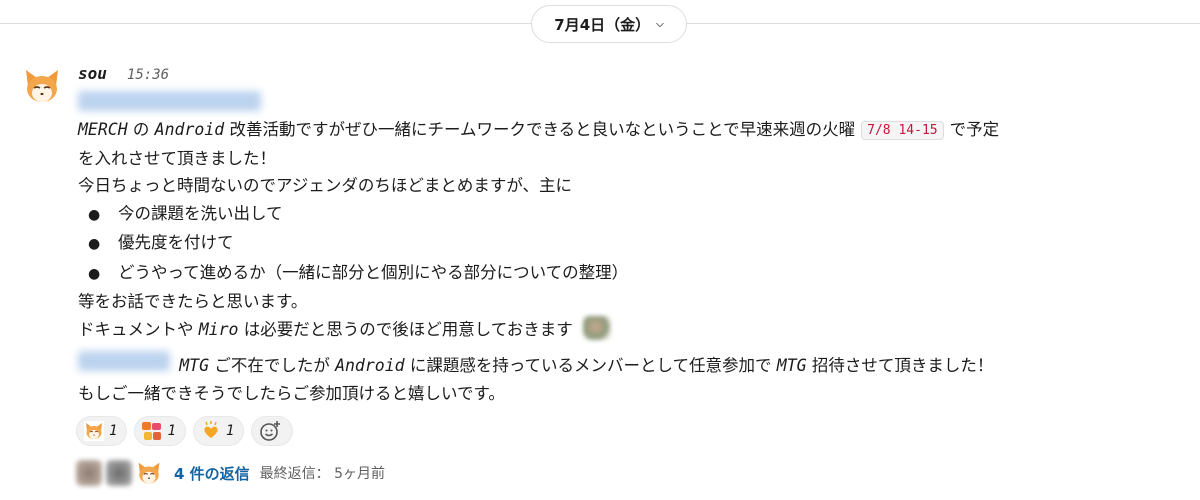 Image resolution: width=1200 pixels, height=500 pixels. I want to click on custom-emoji-icon, so click(596, 327).